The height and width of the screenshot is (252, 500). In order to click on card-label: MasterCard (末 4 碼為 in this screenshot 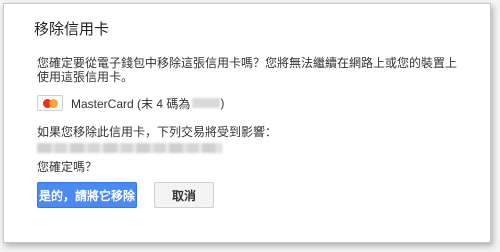, I will do `click(131, 103)`.